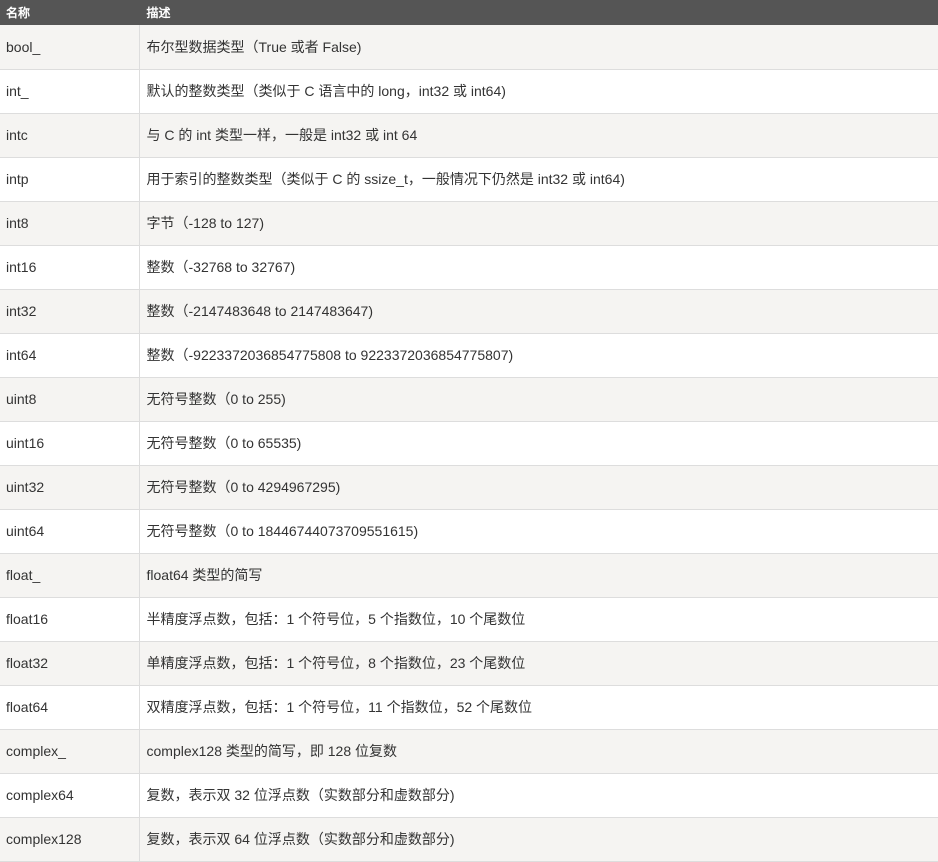 The width and height of the screenshot is (938, 862). I want to click on table-row: intc 与 C 的 int 类型一样，一般是 int32 或 int 64, so click(469, 135).